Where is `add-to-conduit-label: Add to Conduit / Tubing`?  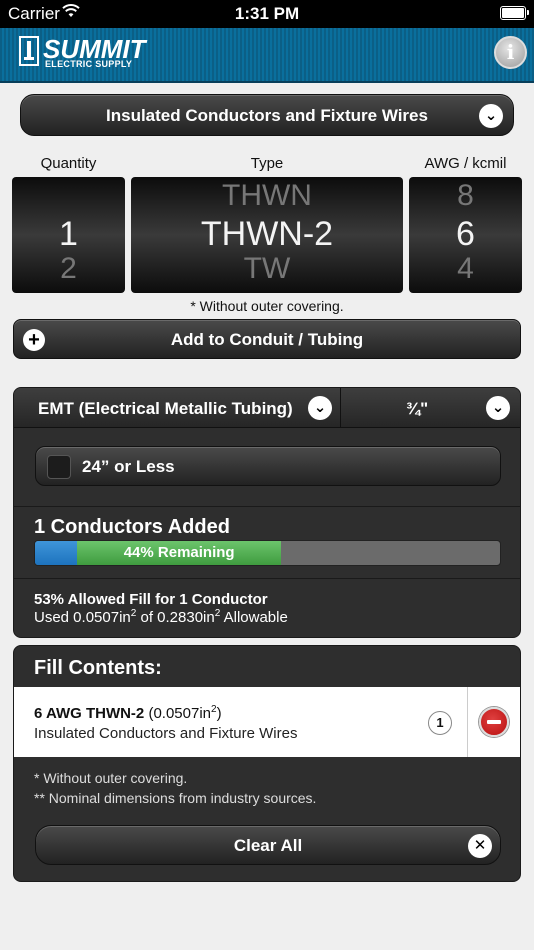
add-to-conduit-label: Add to Conduit / Tubing is located at coordinates (267, 339).